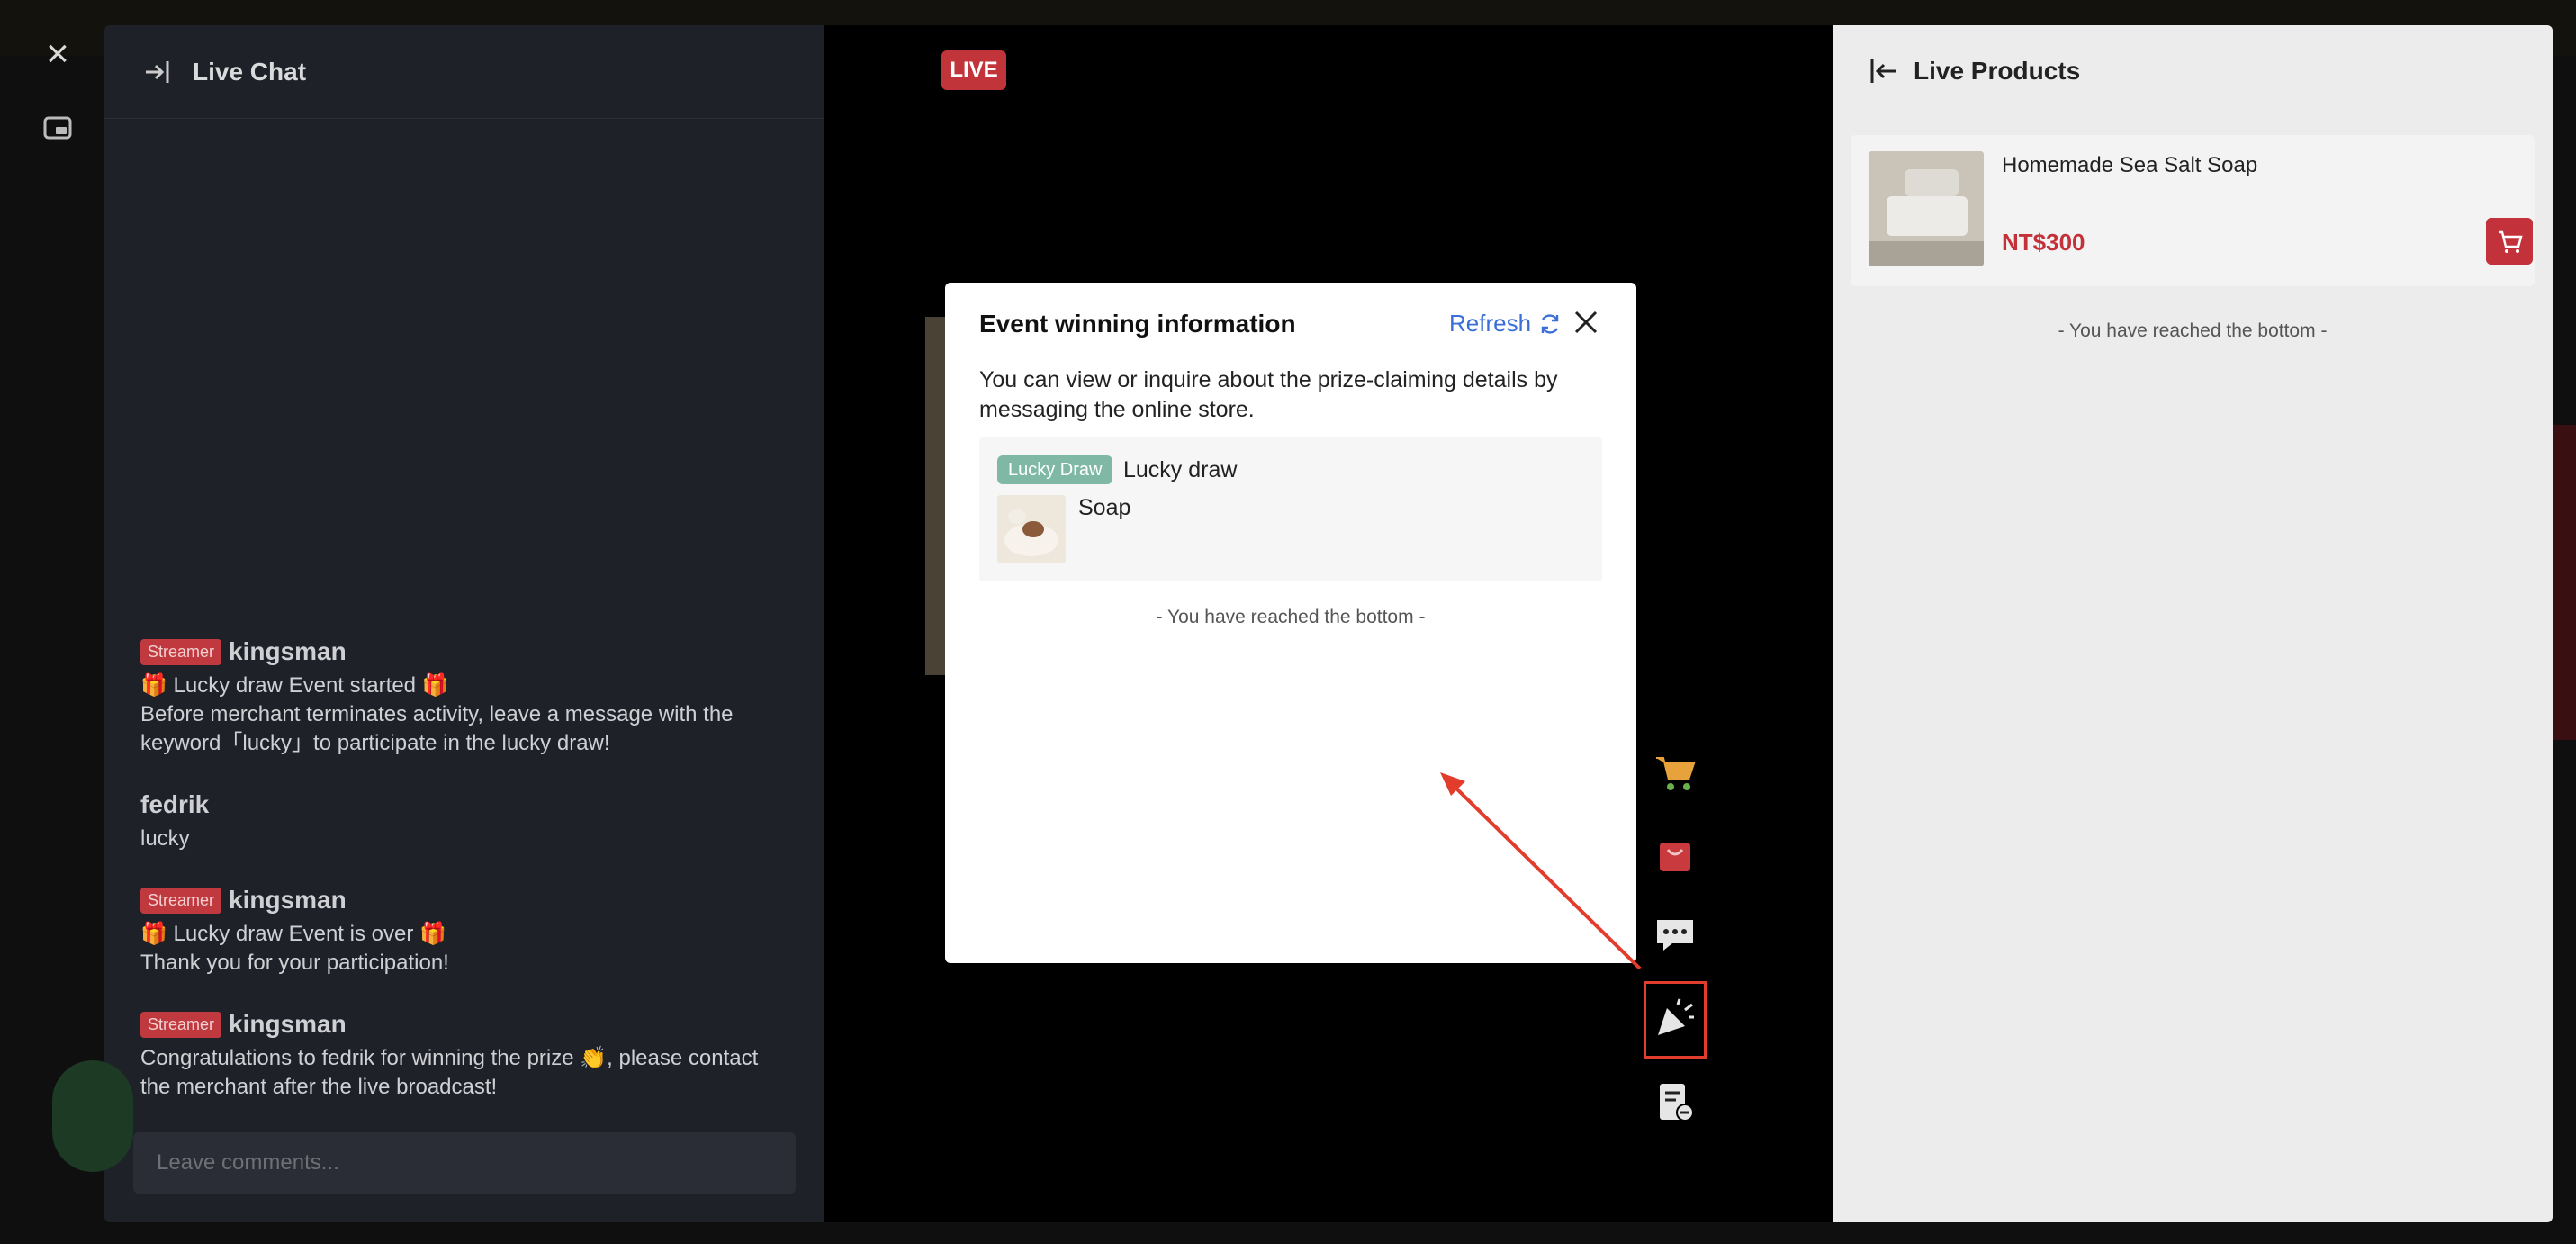  Describe the element at coordinates (1675, 1020) in the screenshot. I see `highlight-box` at that location.